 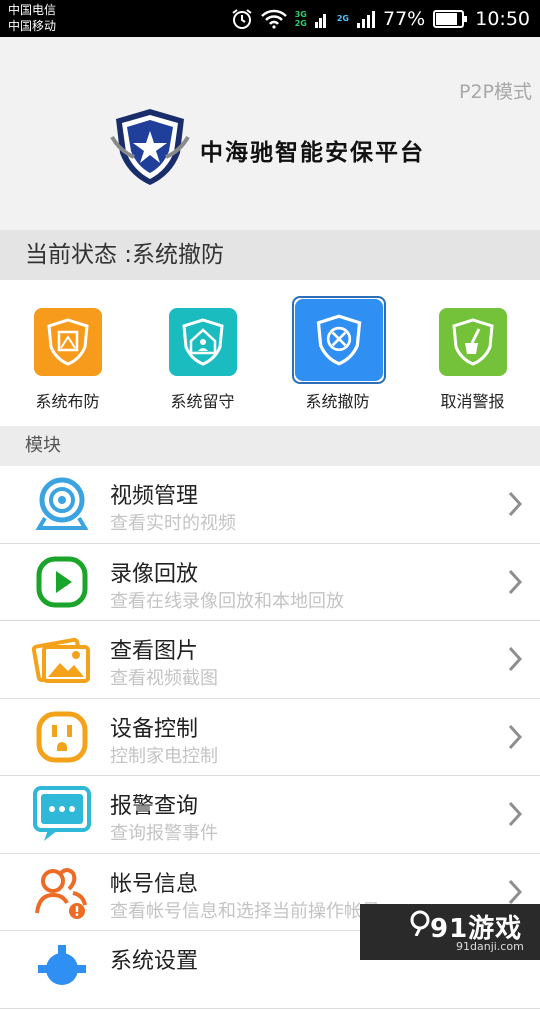 What do you see at coordinates (154, 574) in the screenshot?
I see `module-title: 录像回放` at bounding box center [154, 574].